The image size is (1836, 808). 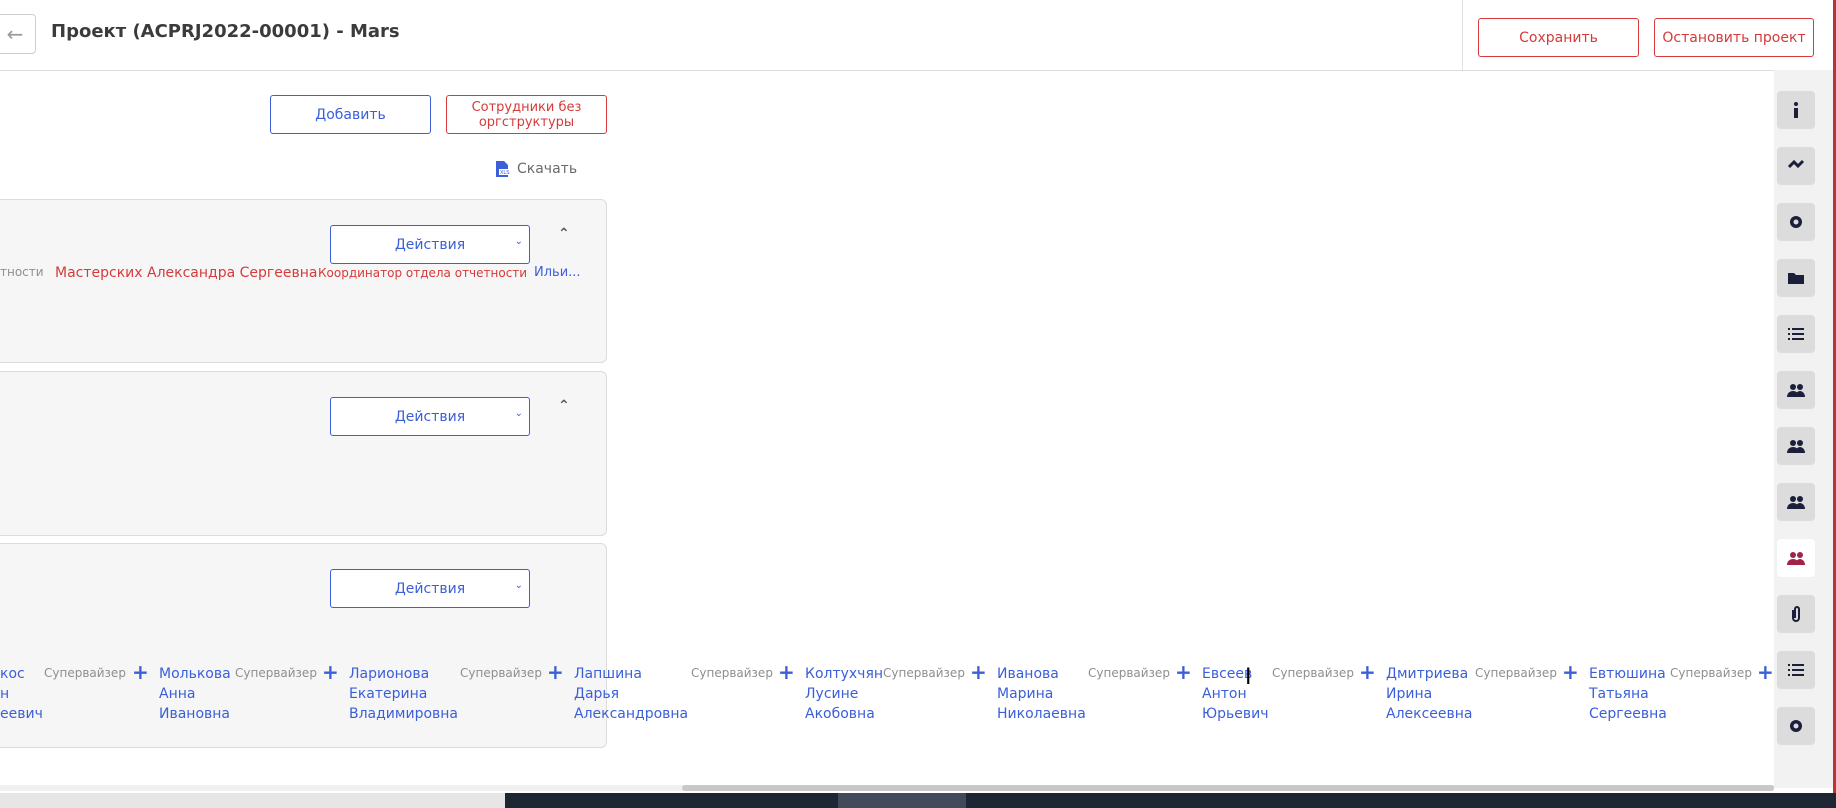 What do you see at coordinates (177, 694) in the screenshot?
I see `first-name: Анна` at bounding box center [177, 694].